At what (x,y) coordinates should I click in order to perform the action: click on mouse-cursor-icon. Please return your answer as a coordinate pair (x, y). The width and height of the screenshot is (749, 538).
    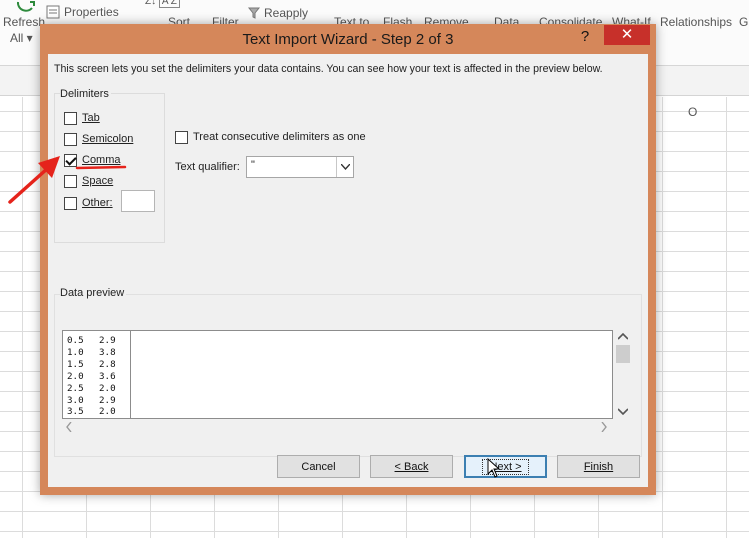
    Looking at the image, I should click on (494, 468).